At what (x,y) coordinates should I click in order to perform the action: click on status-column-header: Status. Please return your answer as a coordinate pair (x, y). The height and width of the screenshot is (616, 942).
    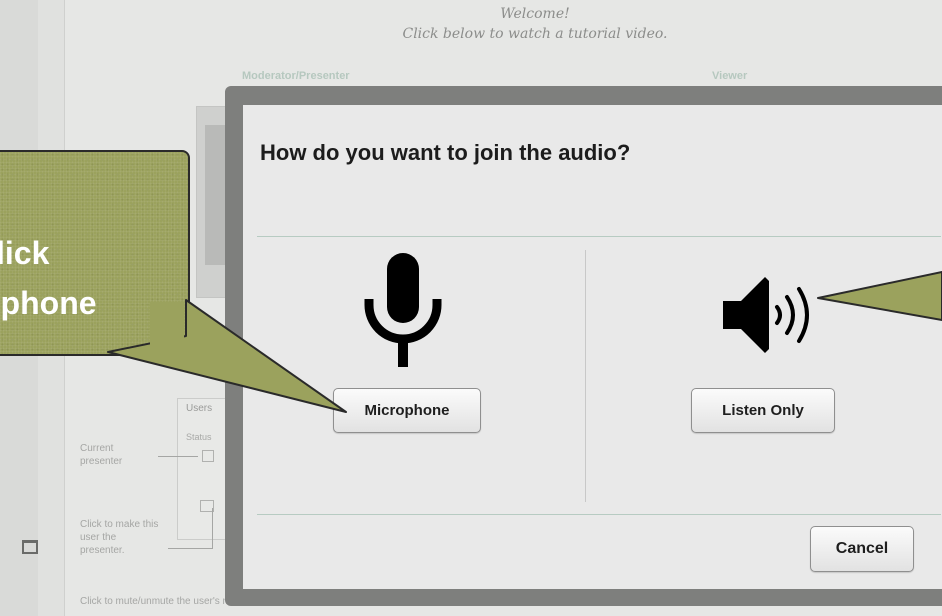
    Looking at the image, I should click on (199, 437).